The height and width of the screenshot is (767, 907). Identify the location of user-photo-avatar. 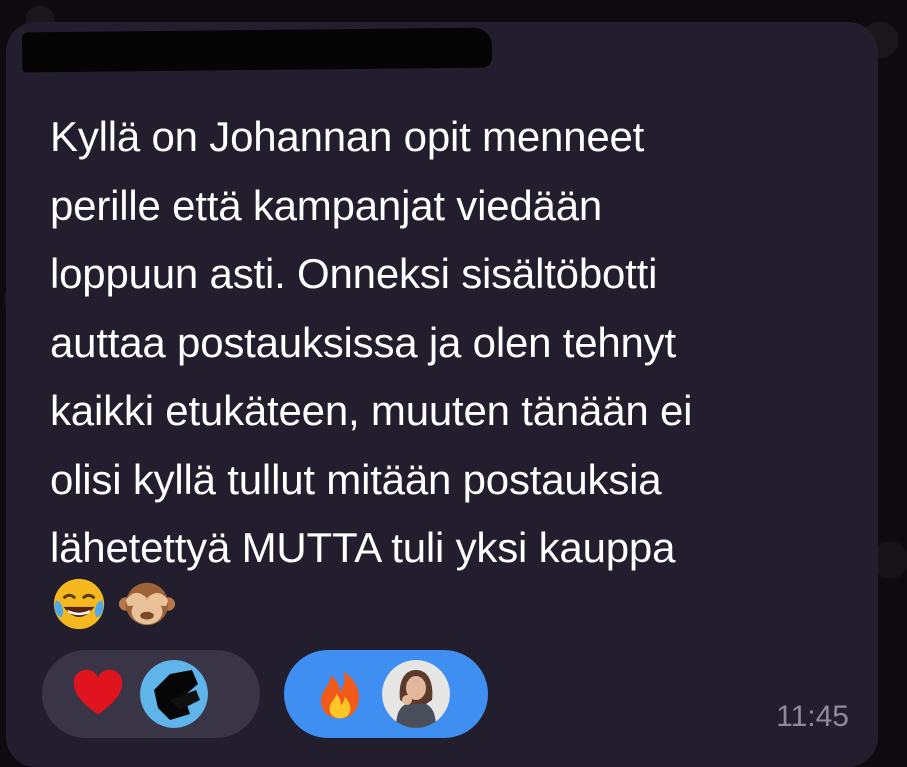
(416, 694).